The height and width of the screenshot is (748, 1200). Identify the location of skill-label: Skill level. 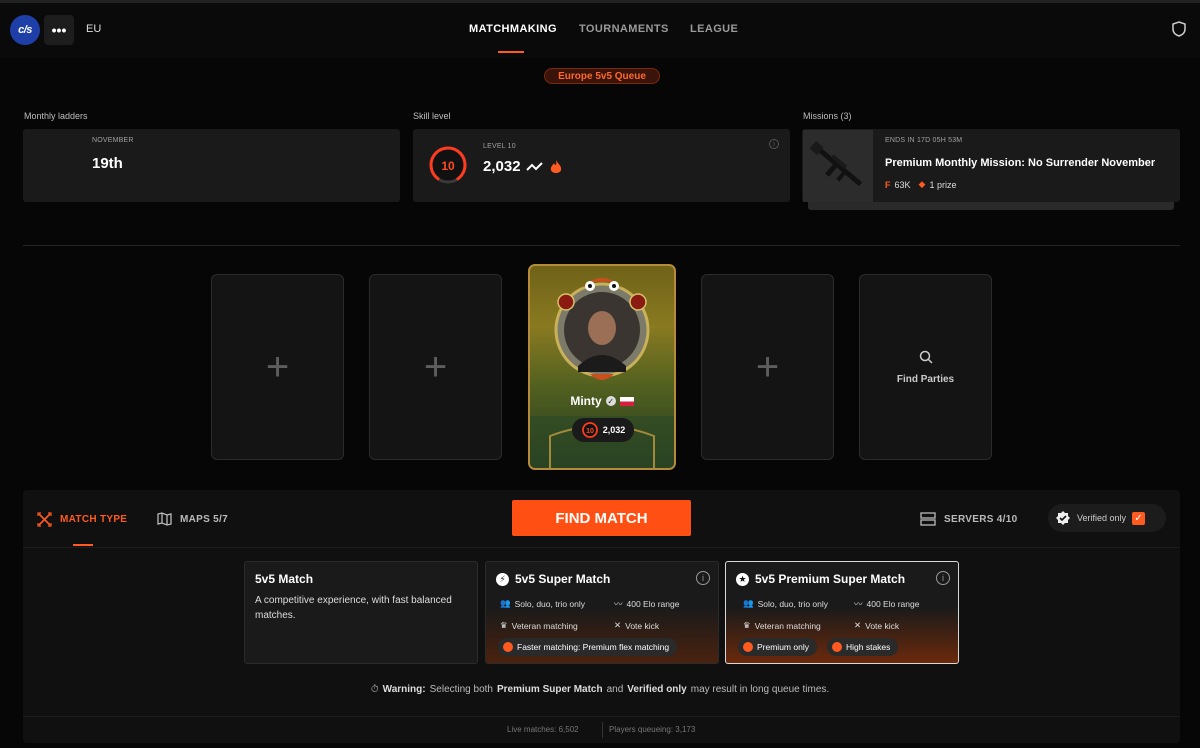
(432, 116).